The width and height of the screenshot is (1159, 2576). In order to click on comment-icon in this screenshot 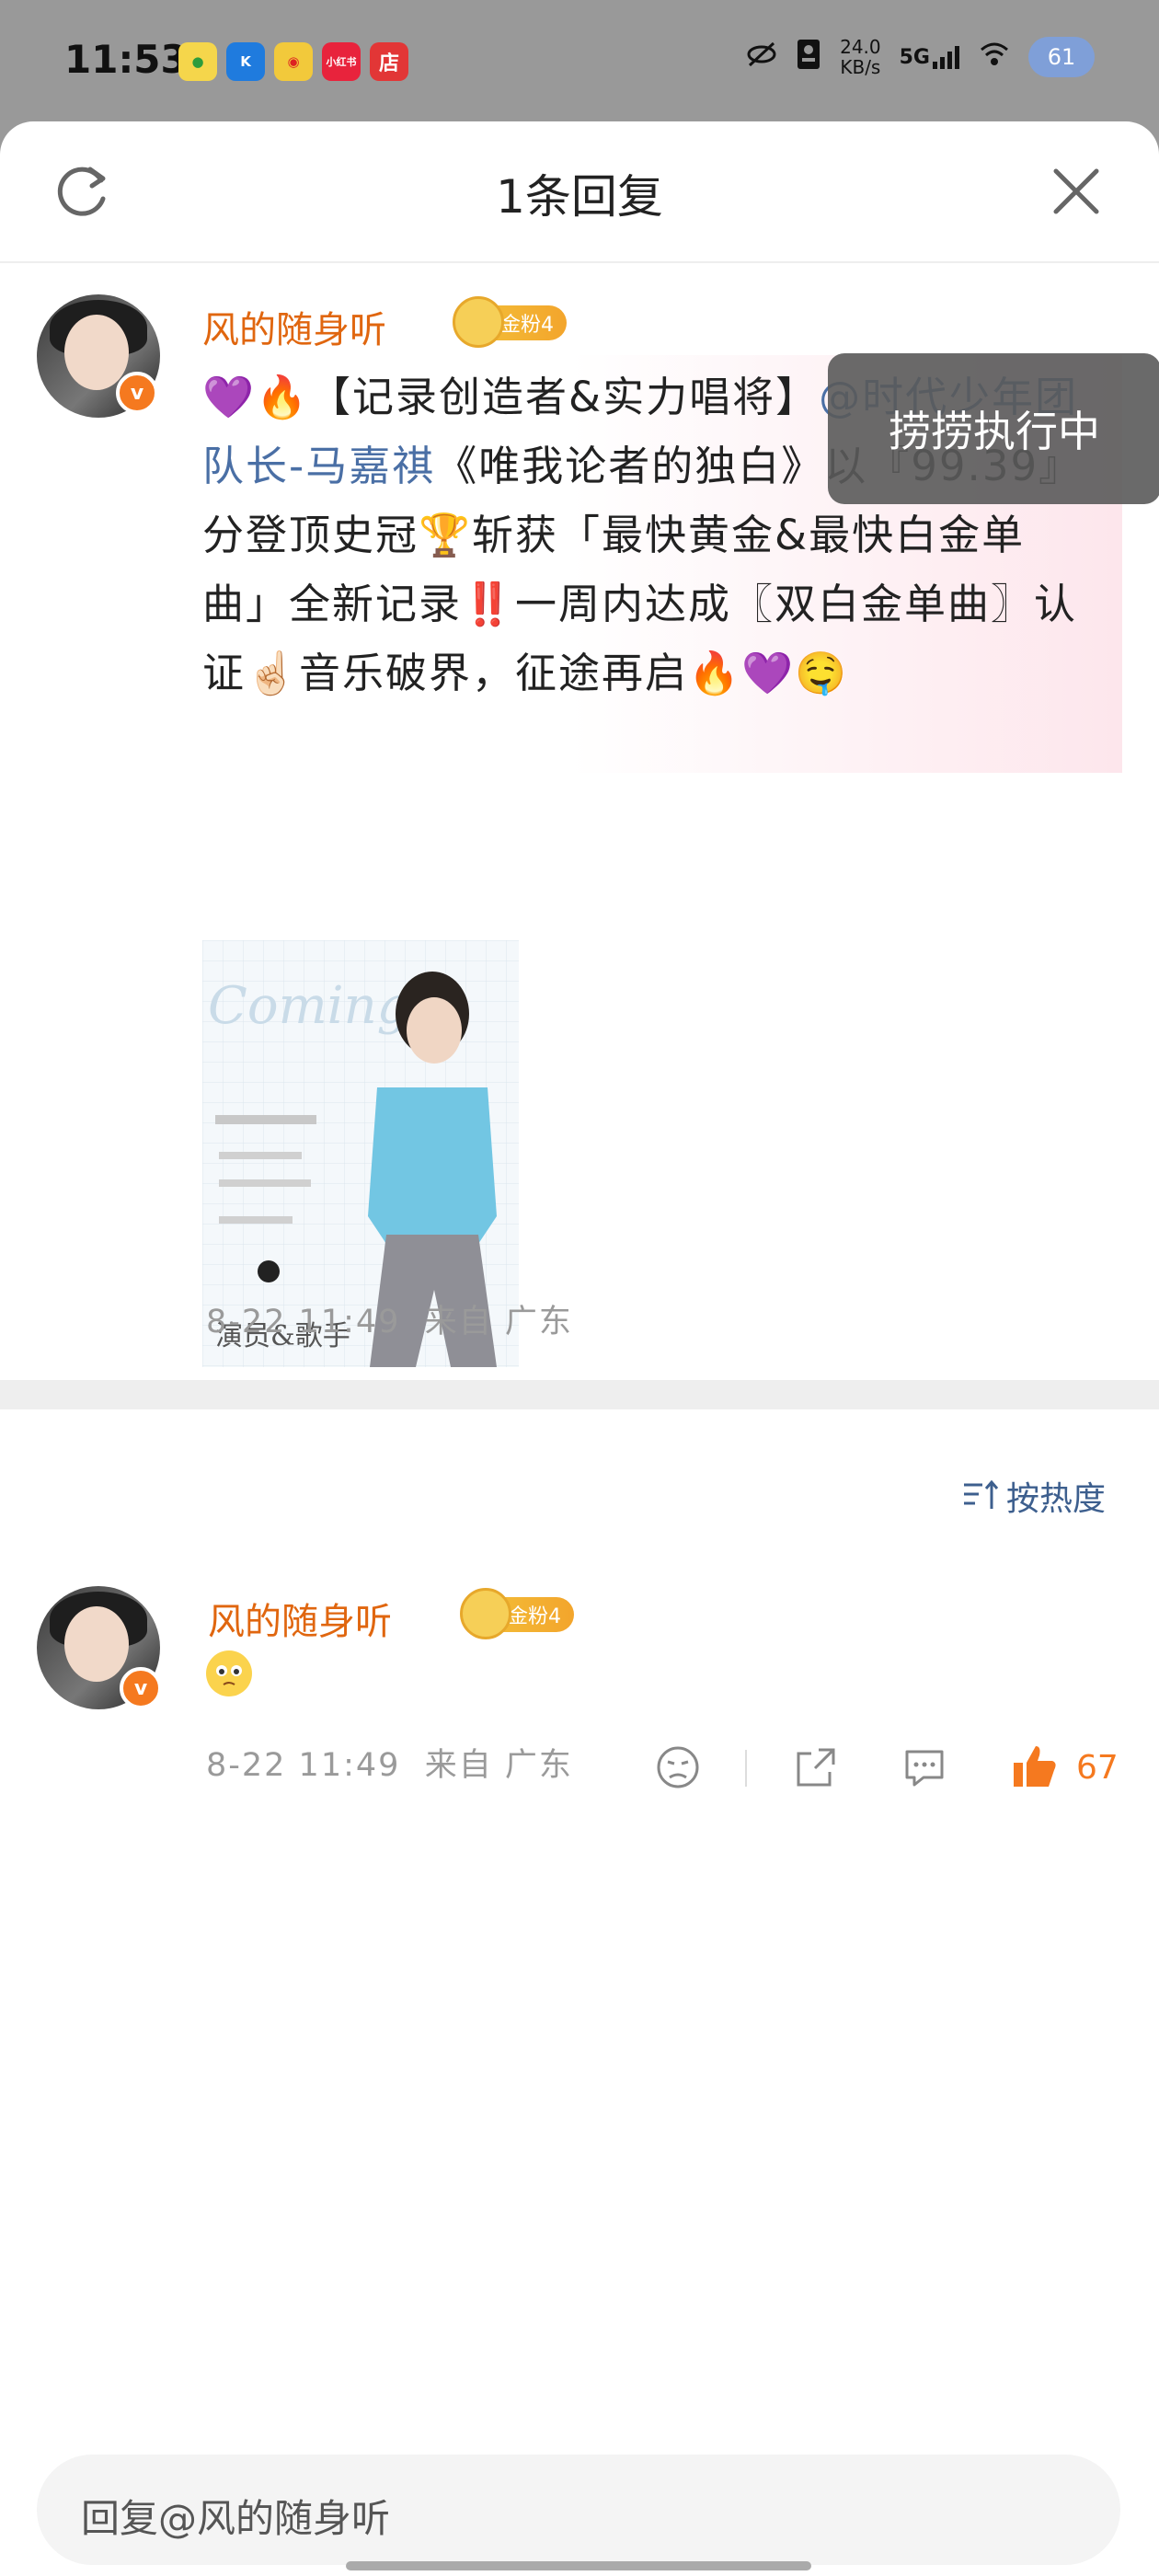, I will do `click(924, 1768)`.